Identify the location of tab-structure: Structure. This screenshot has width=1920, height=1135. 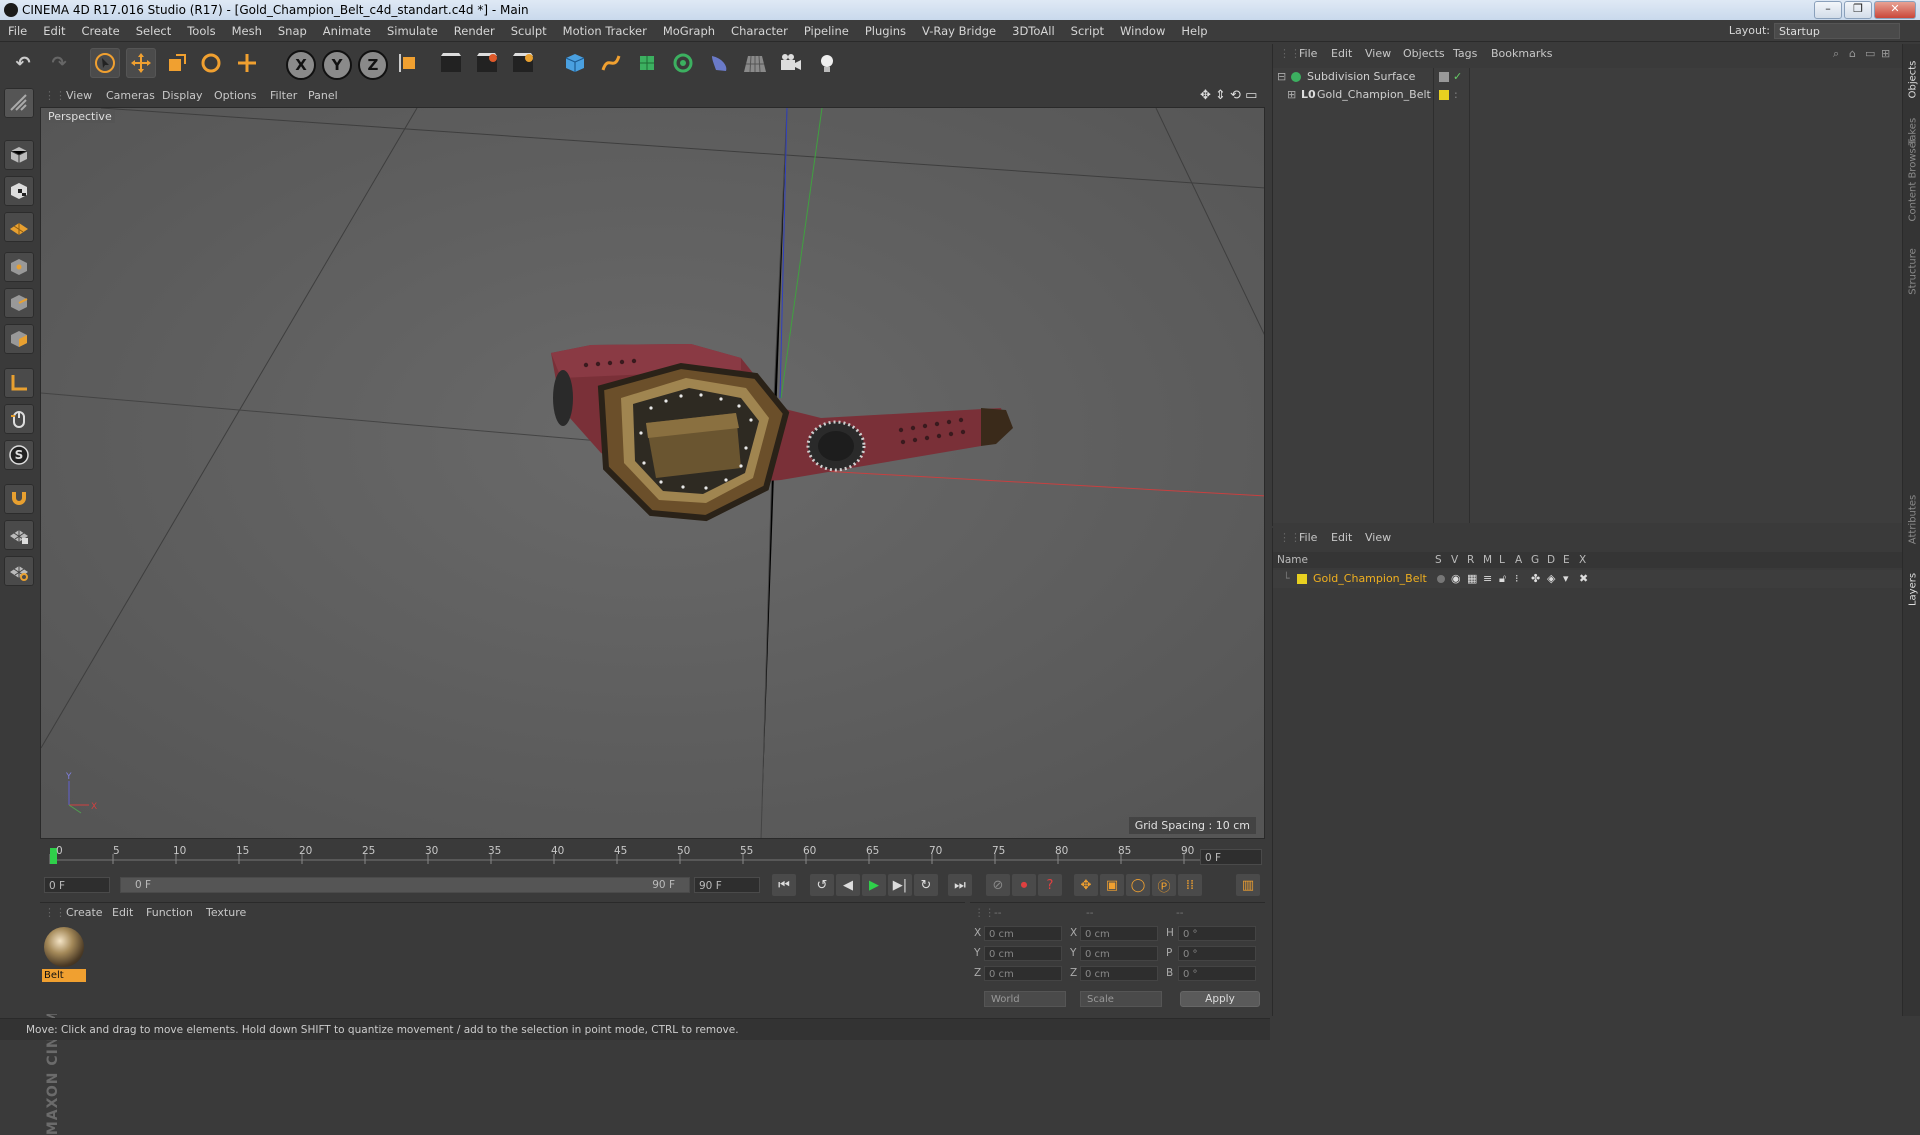
(1913, 272).